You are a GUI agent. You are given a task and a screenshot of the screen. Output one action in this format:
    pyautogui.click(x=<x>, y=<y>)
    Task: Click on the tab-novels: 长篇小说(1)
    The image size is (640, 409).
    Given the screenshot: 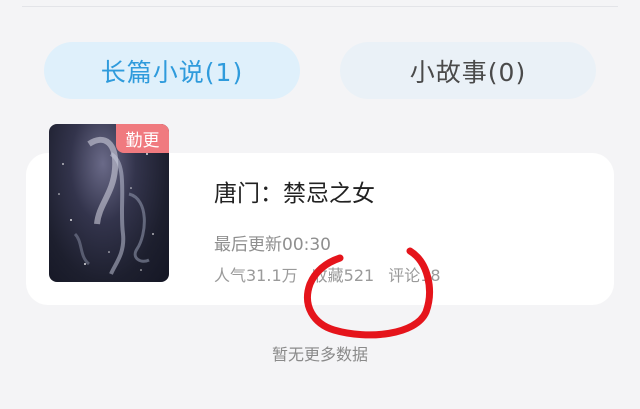 What is the action you would take?
    pyautogui.click(x=172, y=70)
    